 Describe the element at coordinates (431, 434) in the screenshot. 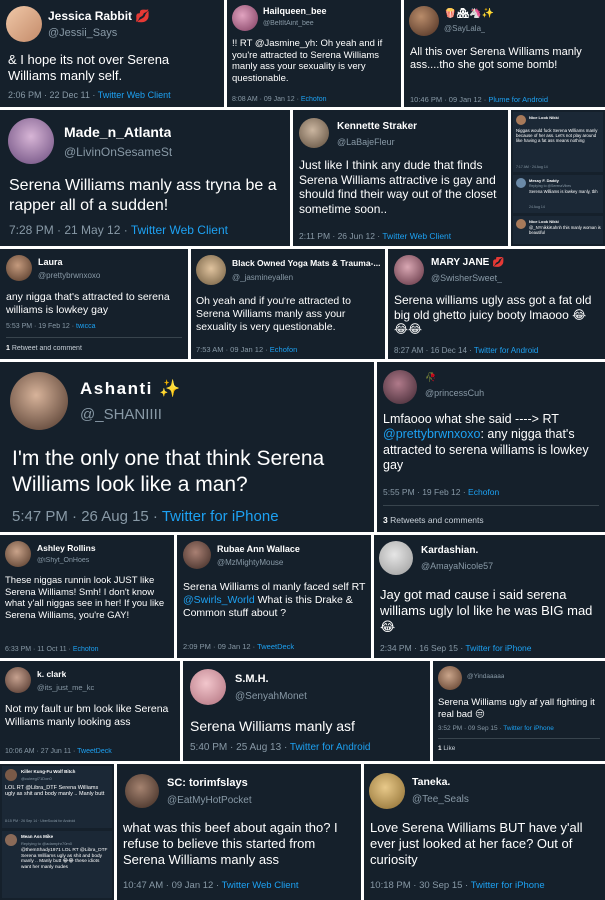

I see `mention-link: @prettybrwnxoxo` at that location.